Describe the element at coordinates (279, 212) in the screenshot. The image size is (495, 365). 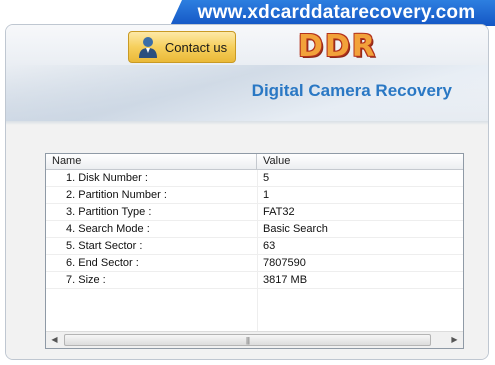
I see `row-value: FAT32` at that location.